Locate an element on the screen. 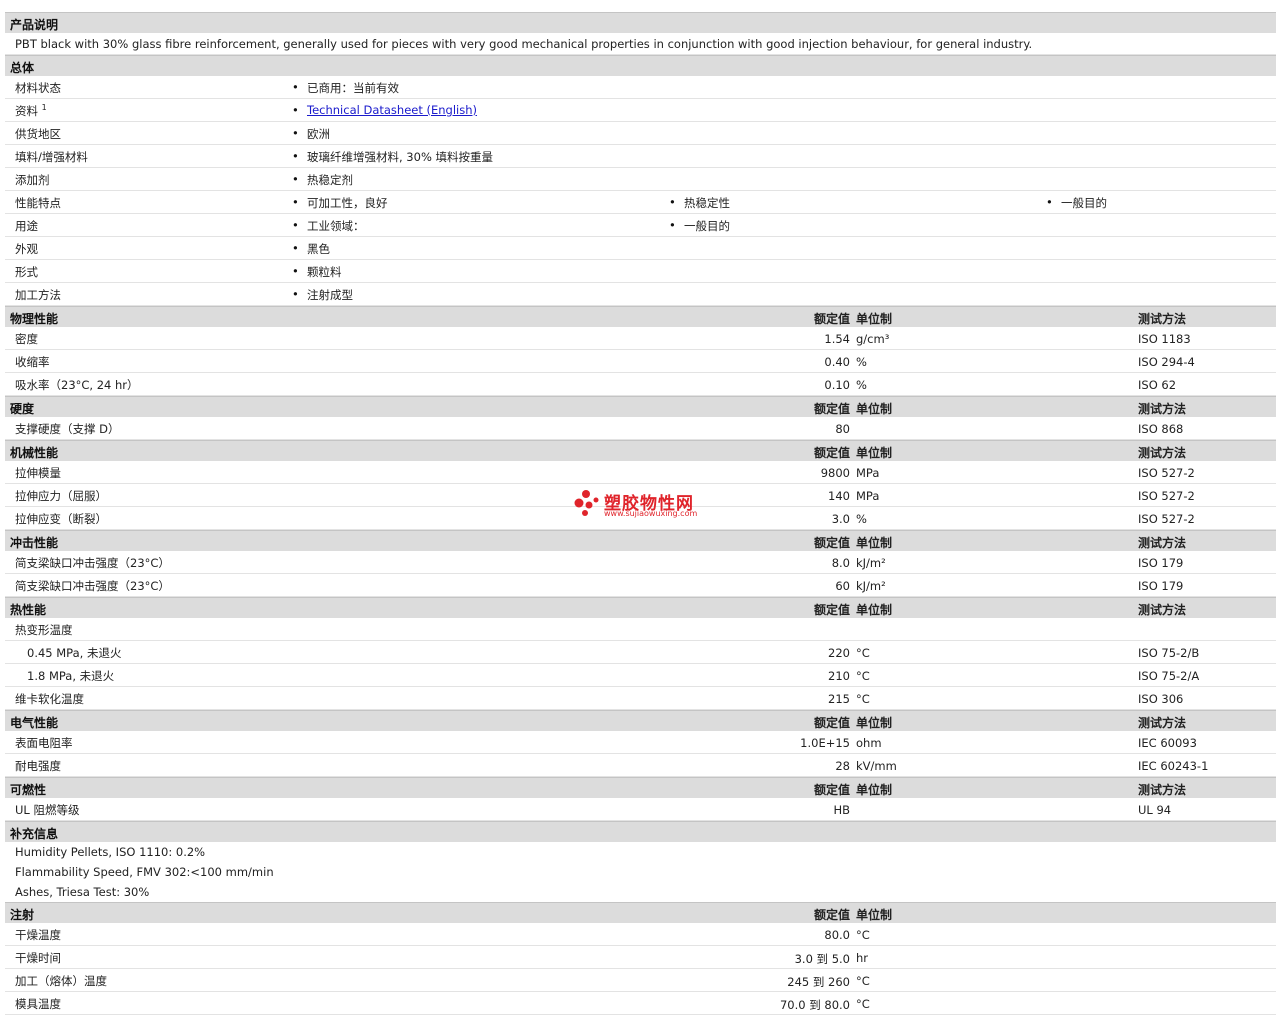 The width and height of the screenshot is (1276, 1015). row-method: IEC 60093 is located at coordinates (1167, 743).